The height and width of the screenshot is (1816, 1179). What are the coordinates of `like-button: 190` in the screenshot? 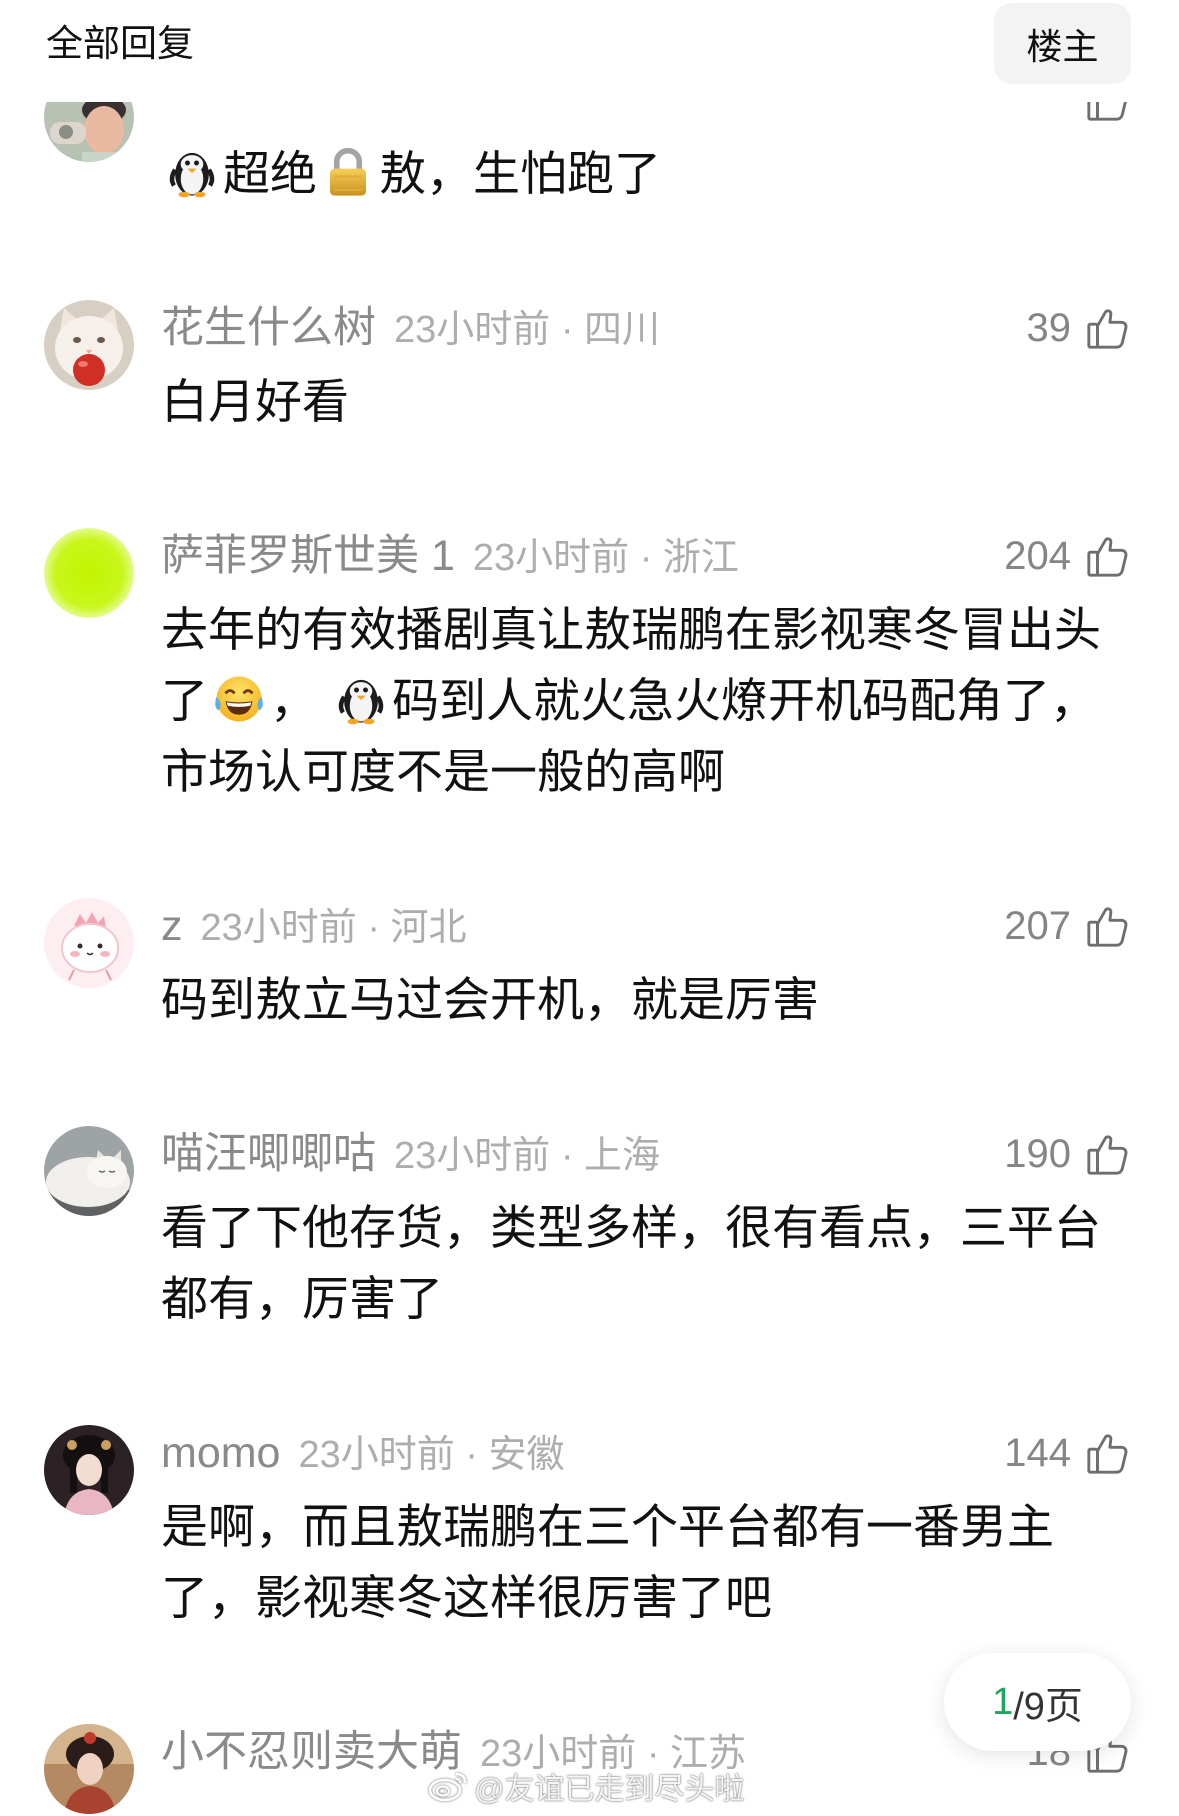 It's located at (1067, 1154).